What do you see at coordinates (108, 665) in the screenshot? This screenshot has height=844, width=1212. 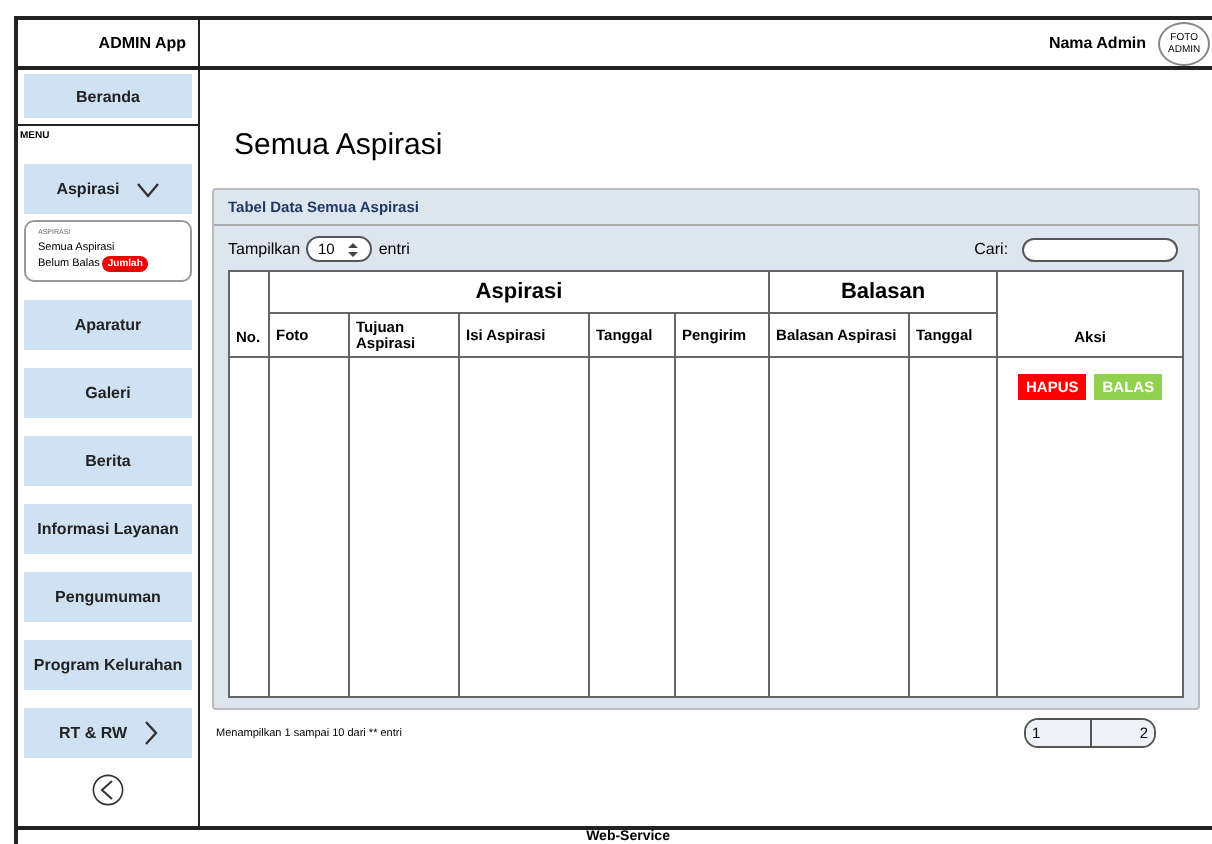 I see `sidebar-item: Program Kelurahan` at bounding box center [108, 665].